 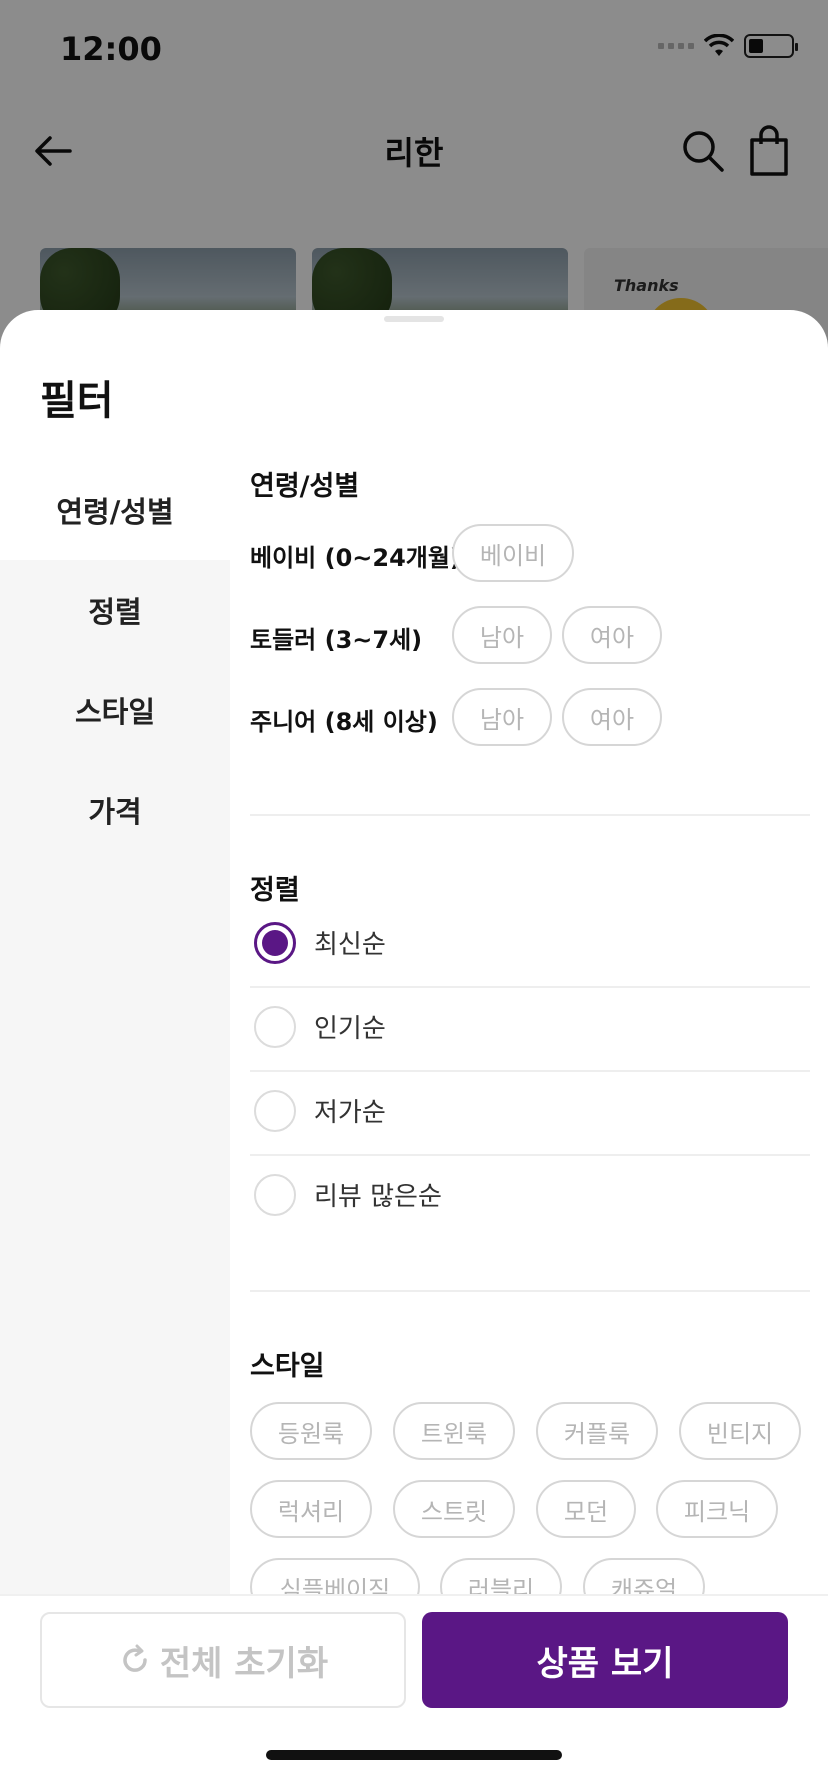 I want to click on sort-option-lowest-price: 저가순, so click(x=530, y=1114).